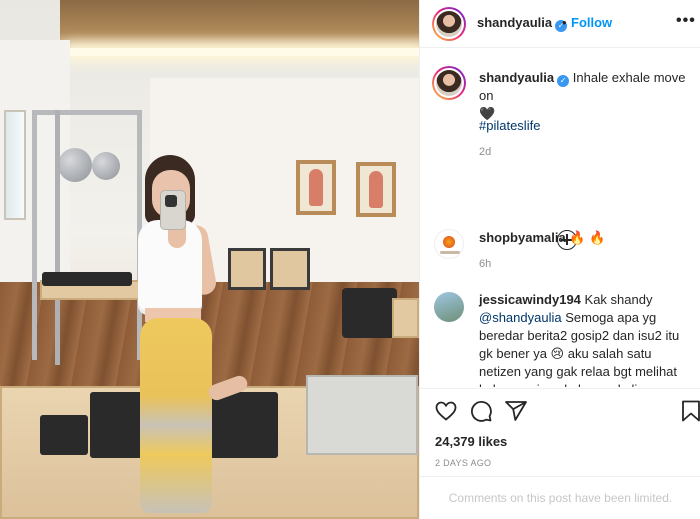 The image size is (700, 519). What do you see at coordinates (446, 411) in the screenshot?
I see `heart-icon` at bounding box center [446, 411].